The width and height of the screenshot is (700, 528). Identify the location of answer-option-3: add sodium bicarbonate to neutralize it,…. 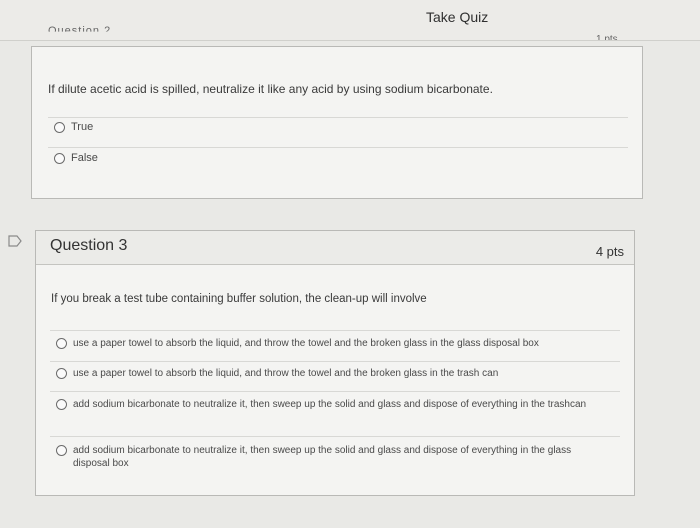
(326, 404).